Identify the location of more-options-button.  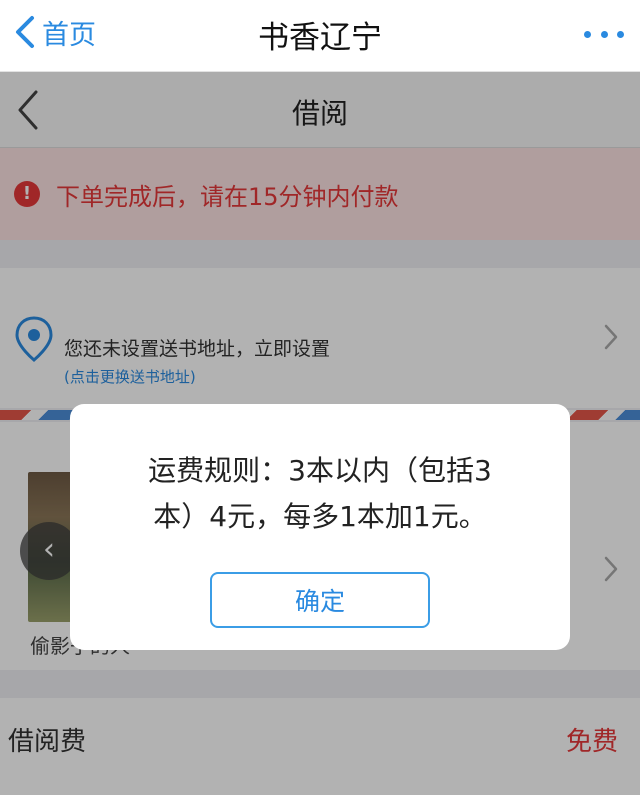
(604, 34).